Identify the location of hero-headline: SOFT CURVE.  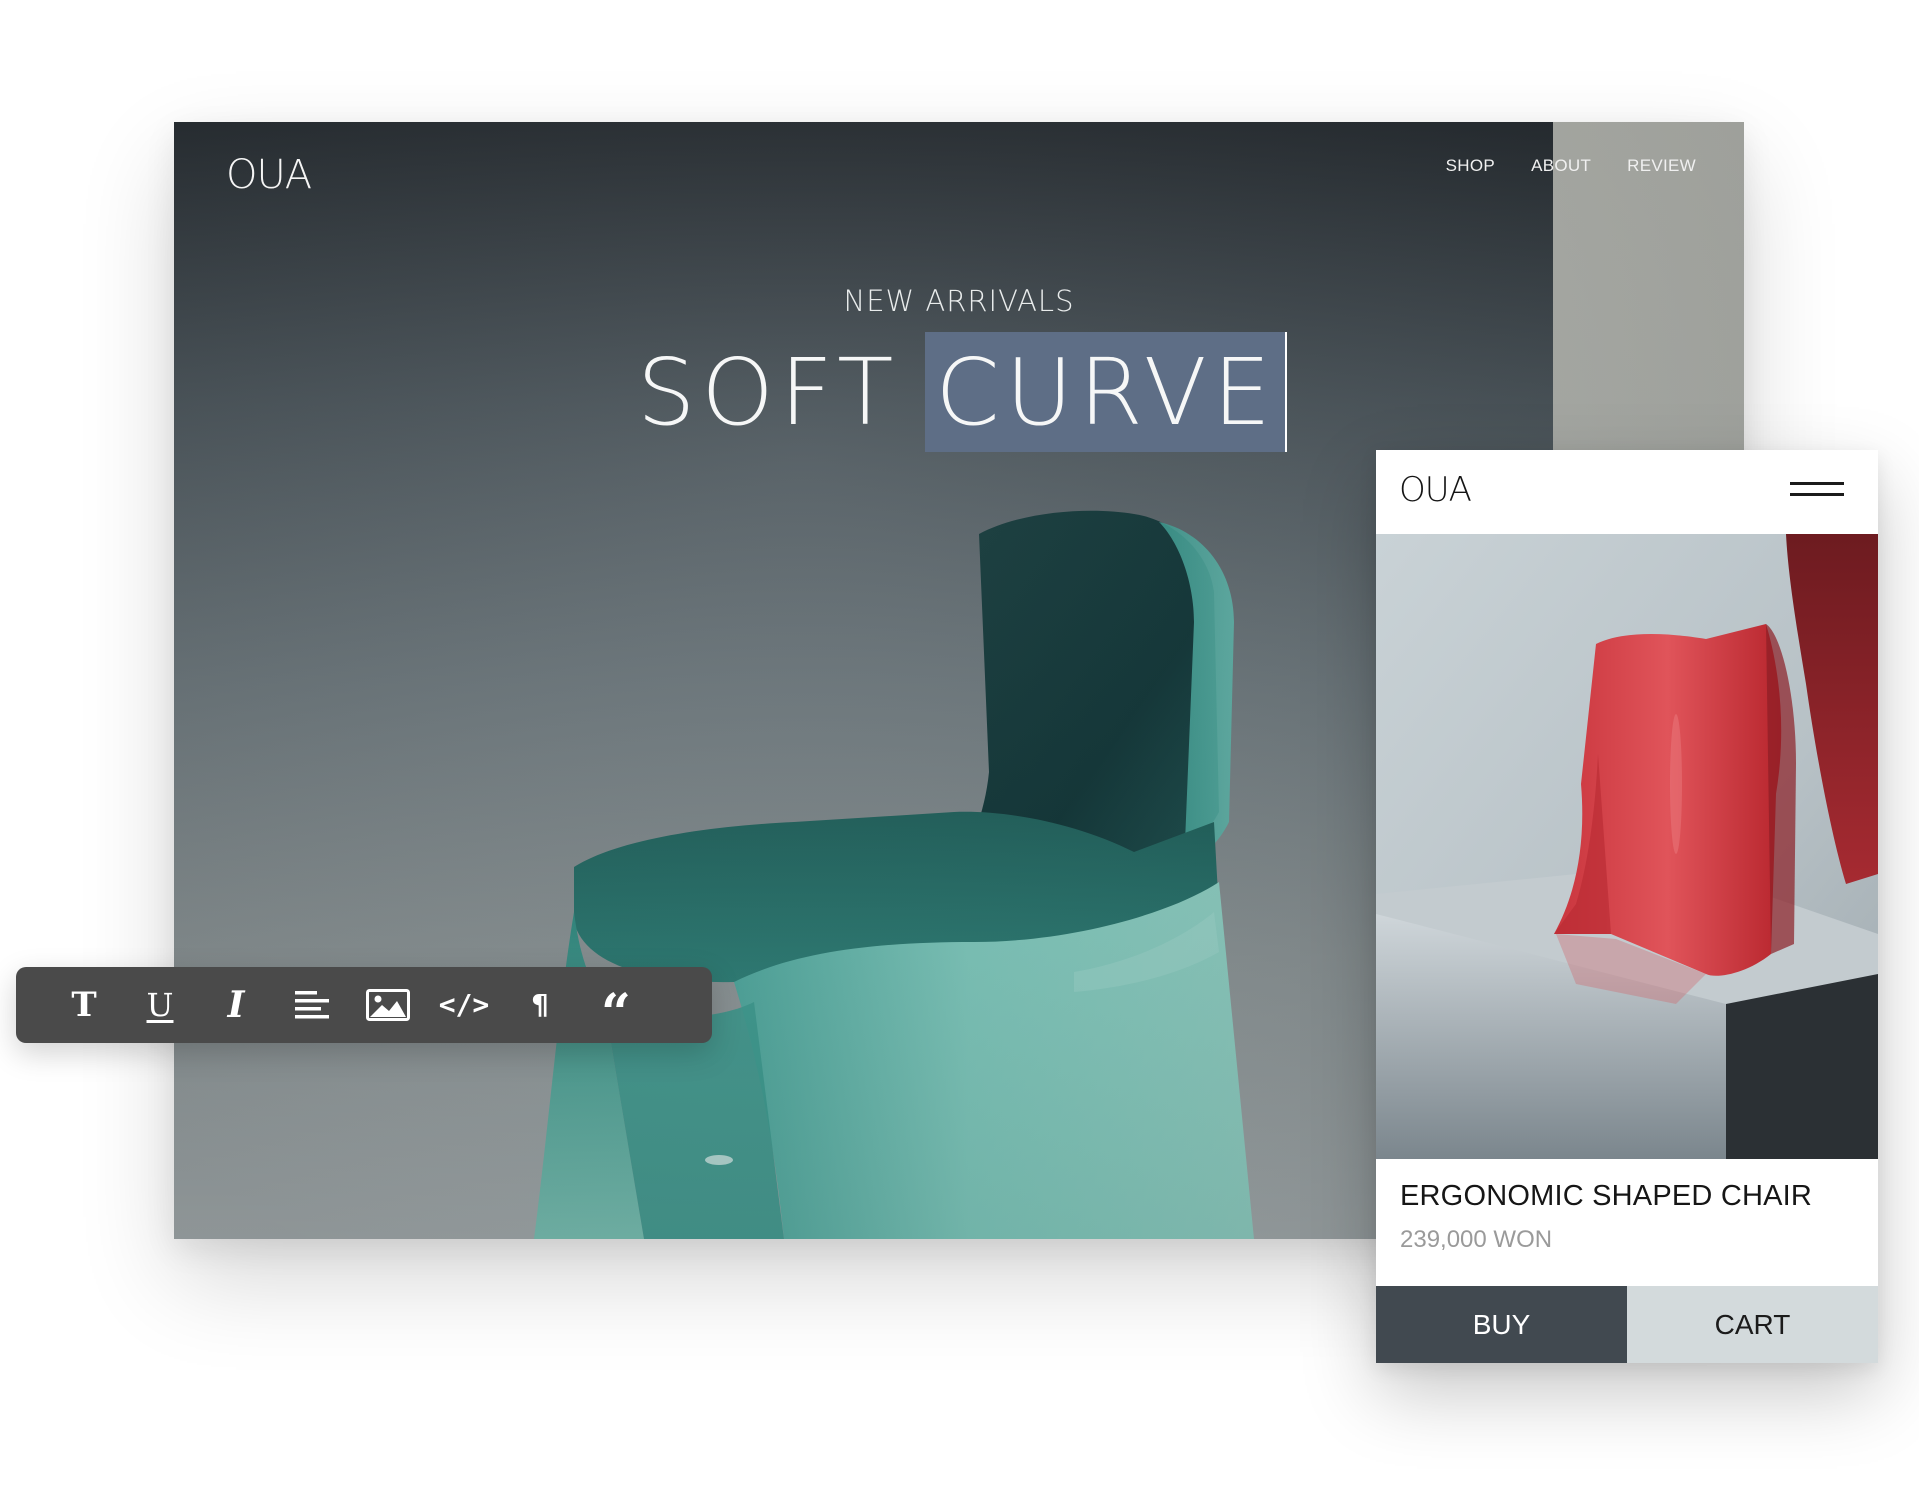
(962, 392).